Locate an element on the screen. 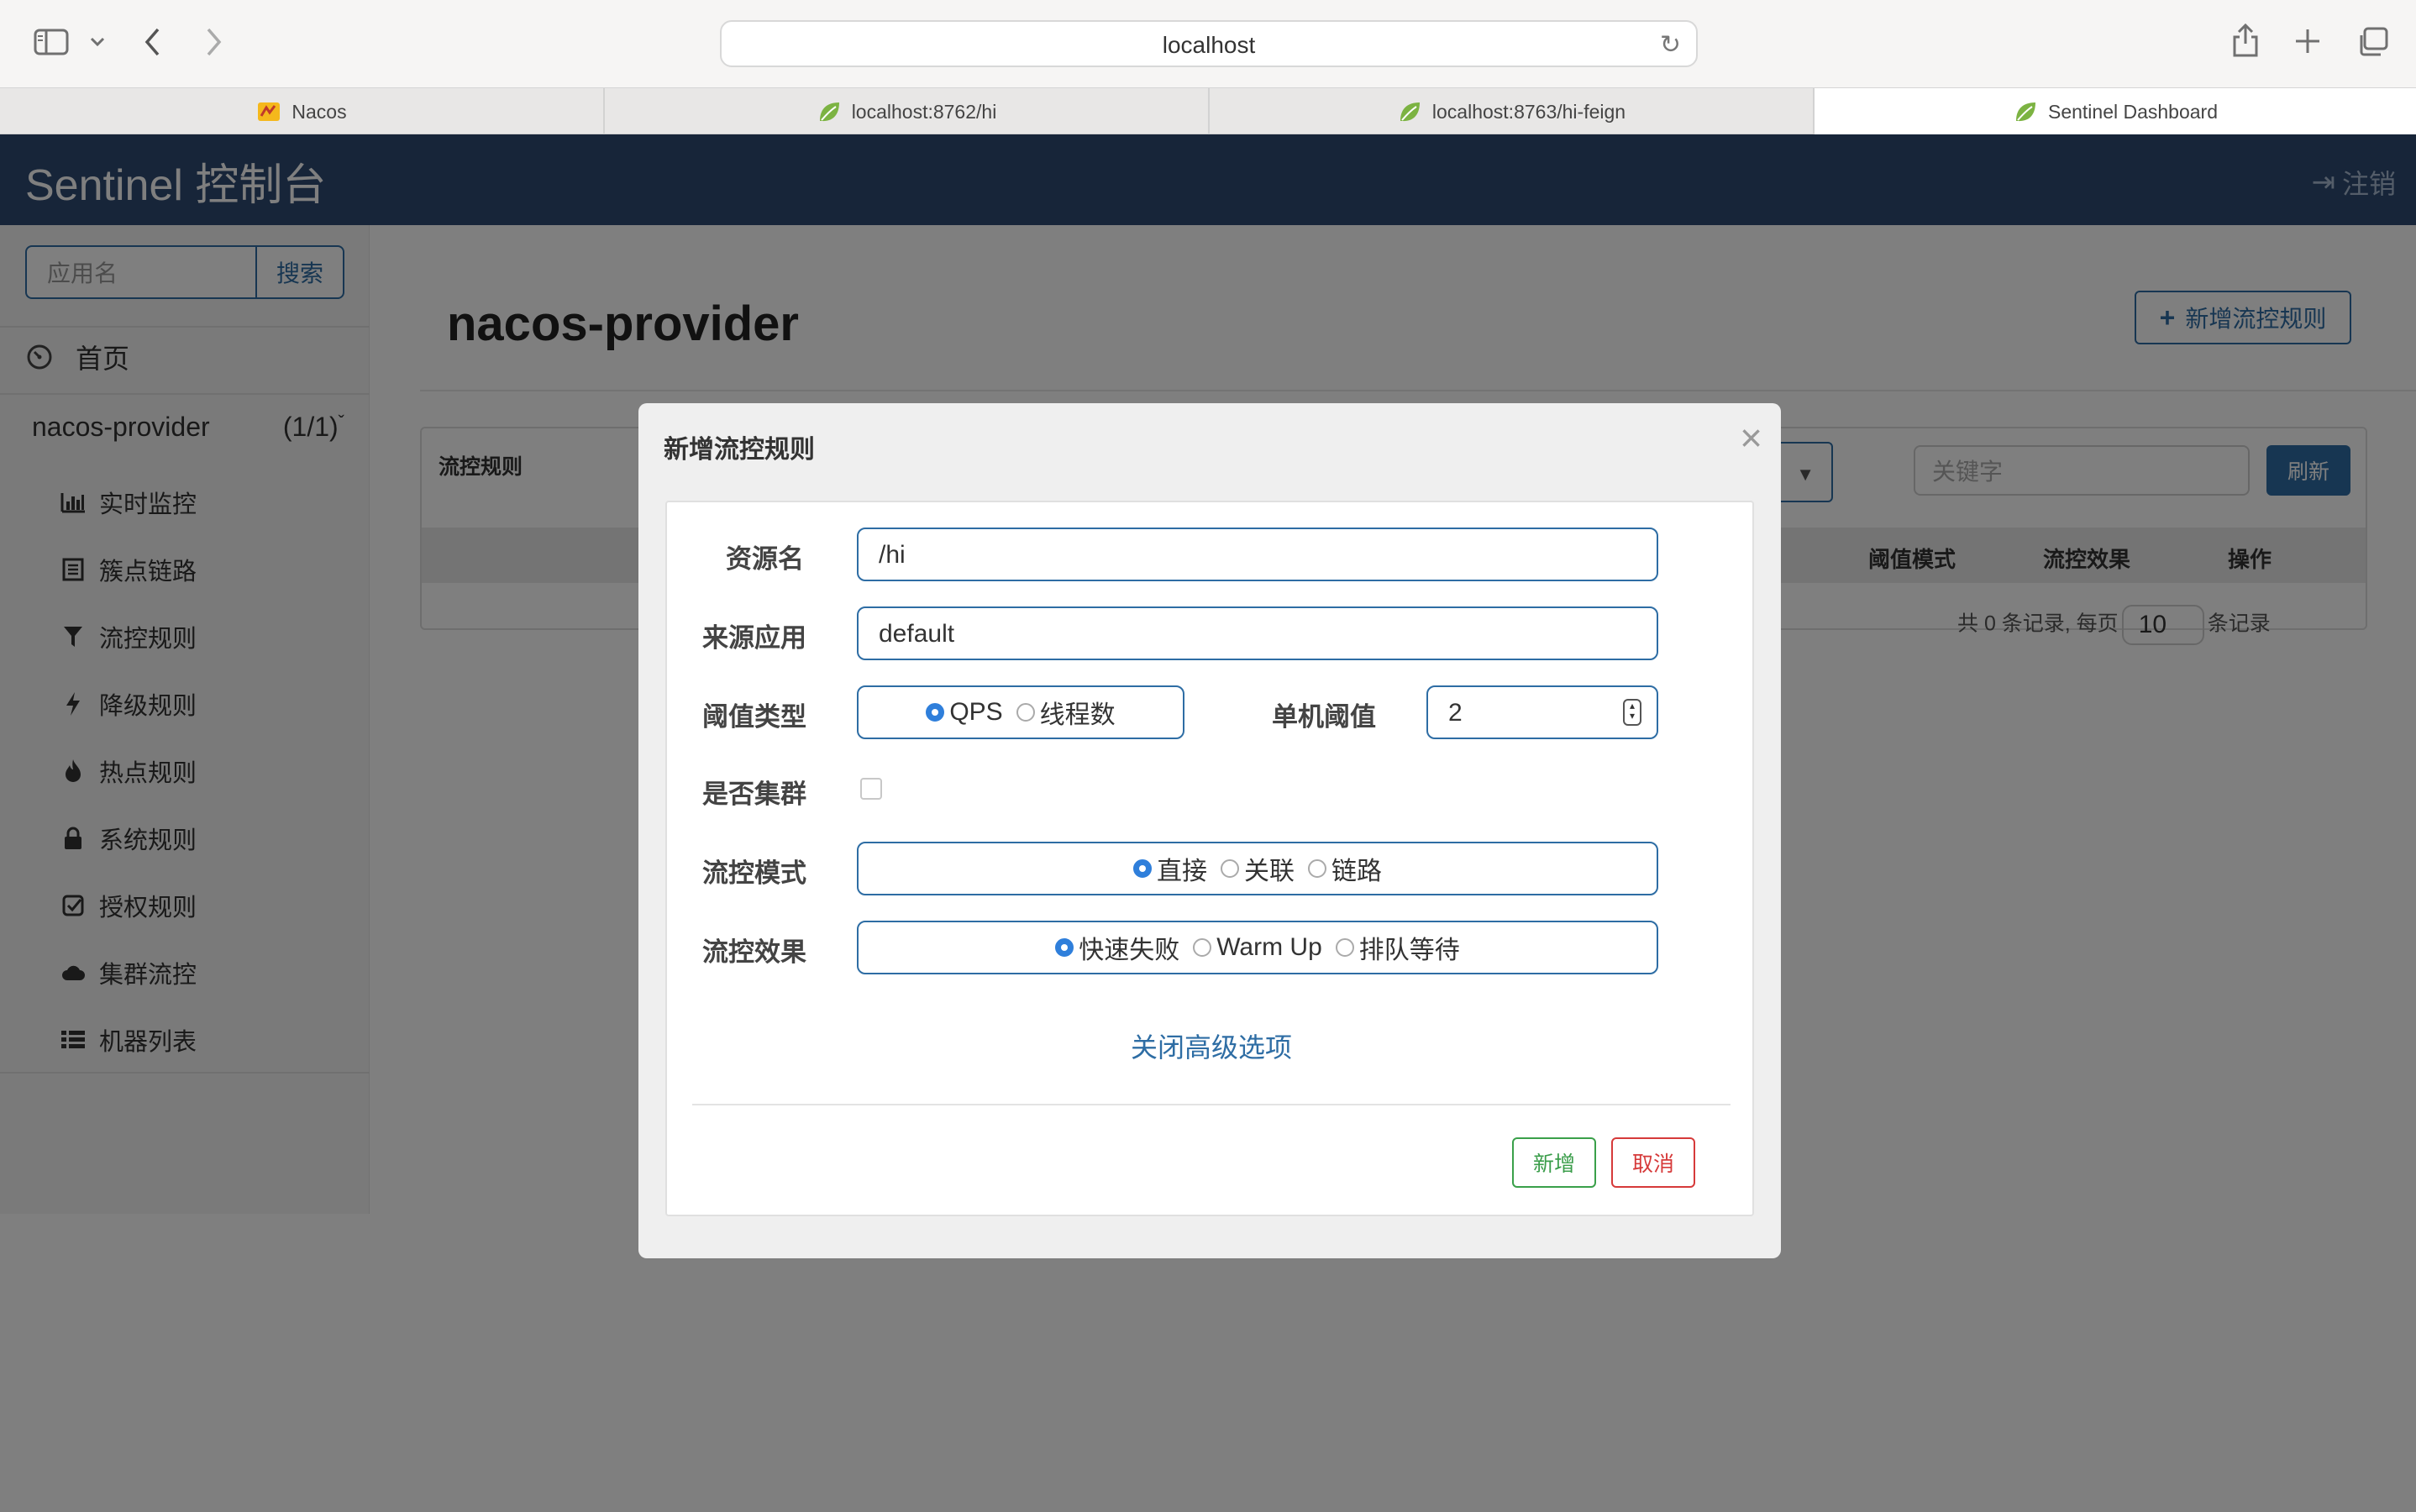 The width and height of the screenshot is (2416, 1512). divider is located at coordinates (1211, 1104).